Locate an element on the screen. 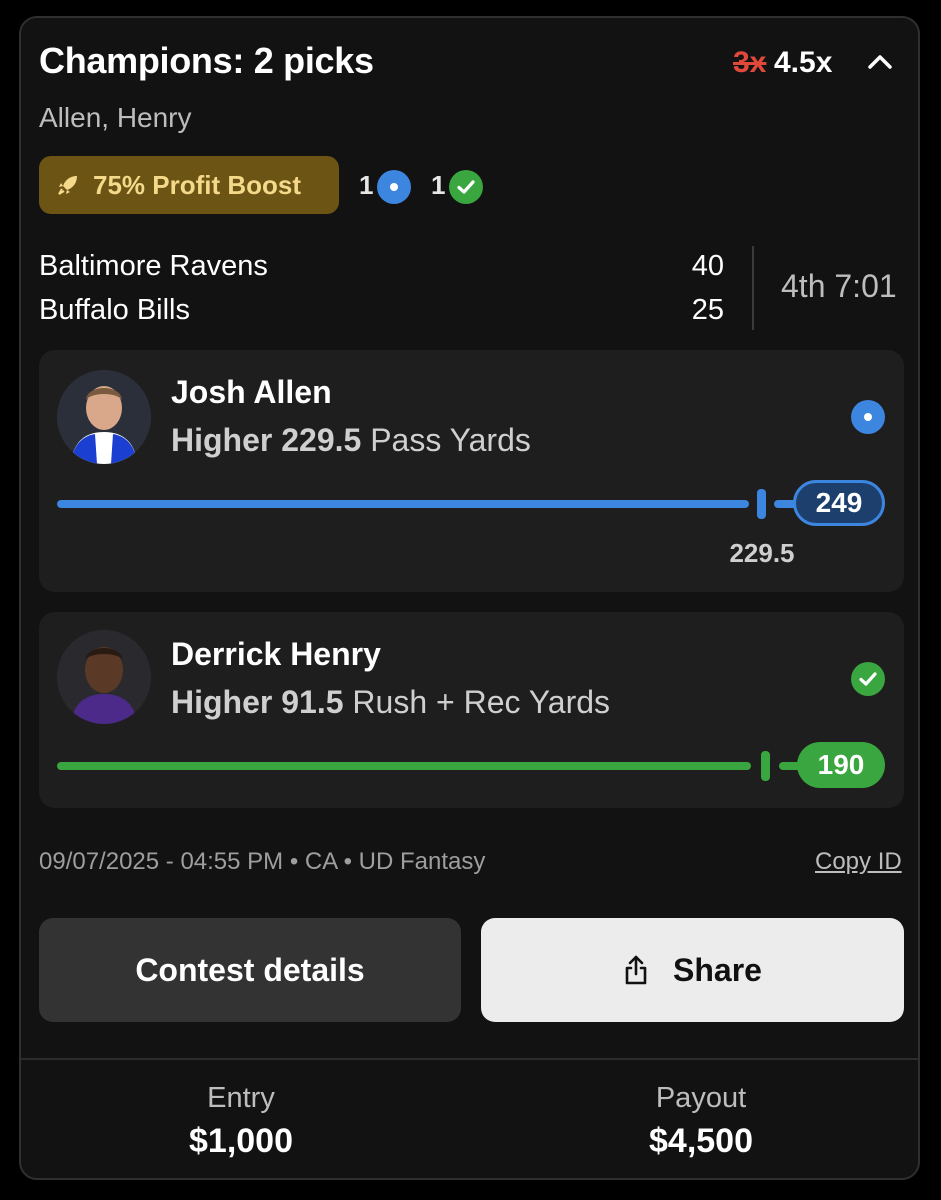 Image resolution: width=941 pixels, height=1200 pixels. team-1-score: 40 is located at coordinates (707, 266).